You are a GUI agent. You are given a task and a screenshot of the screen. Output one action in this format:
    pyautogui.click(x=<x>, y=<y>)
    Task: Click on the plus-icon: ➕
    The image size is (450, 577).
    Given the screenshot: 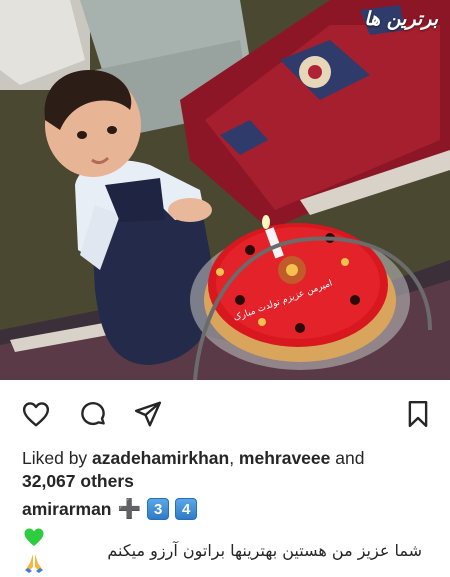 What is the action you would take?
    pyautogui.click(x=129, y=509)
    